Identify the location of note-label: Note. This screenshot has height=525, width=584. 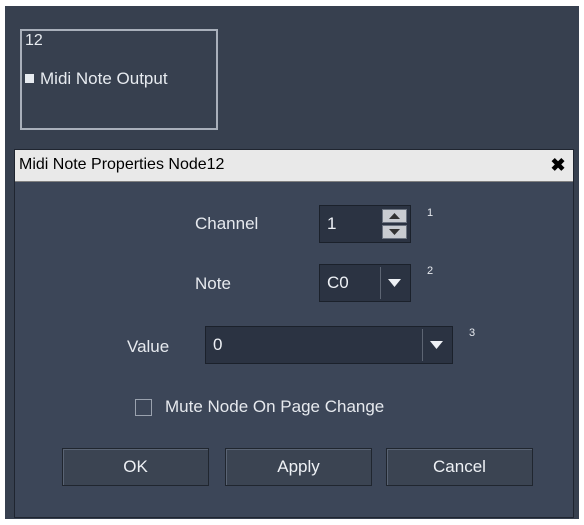
(213, 283).